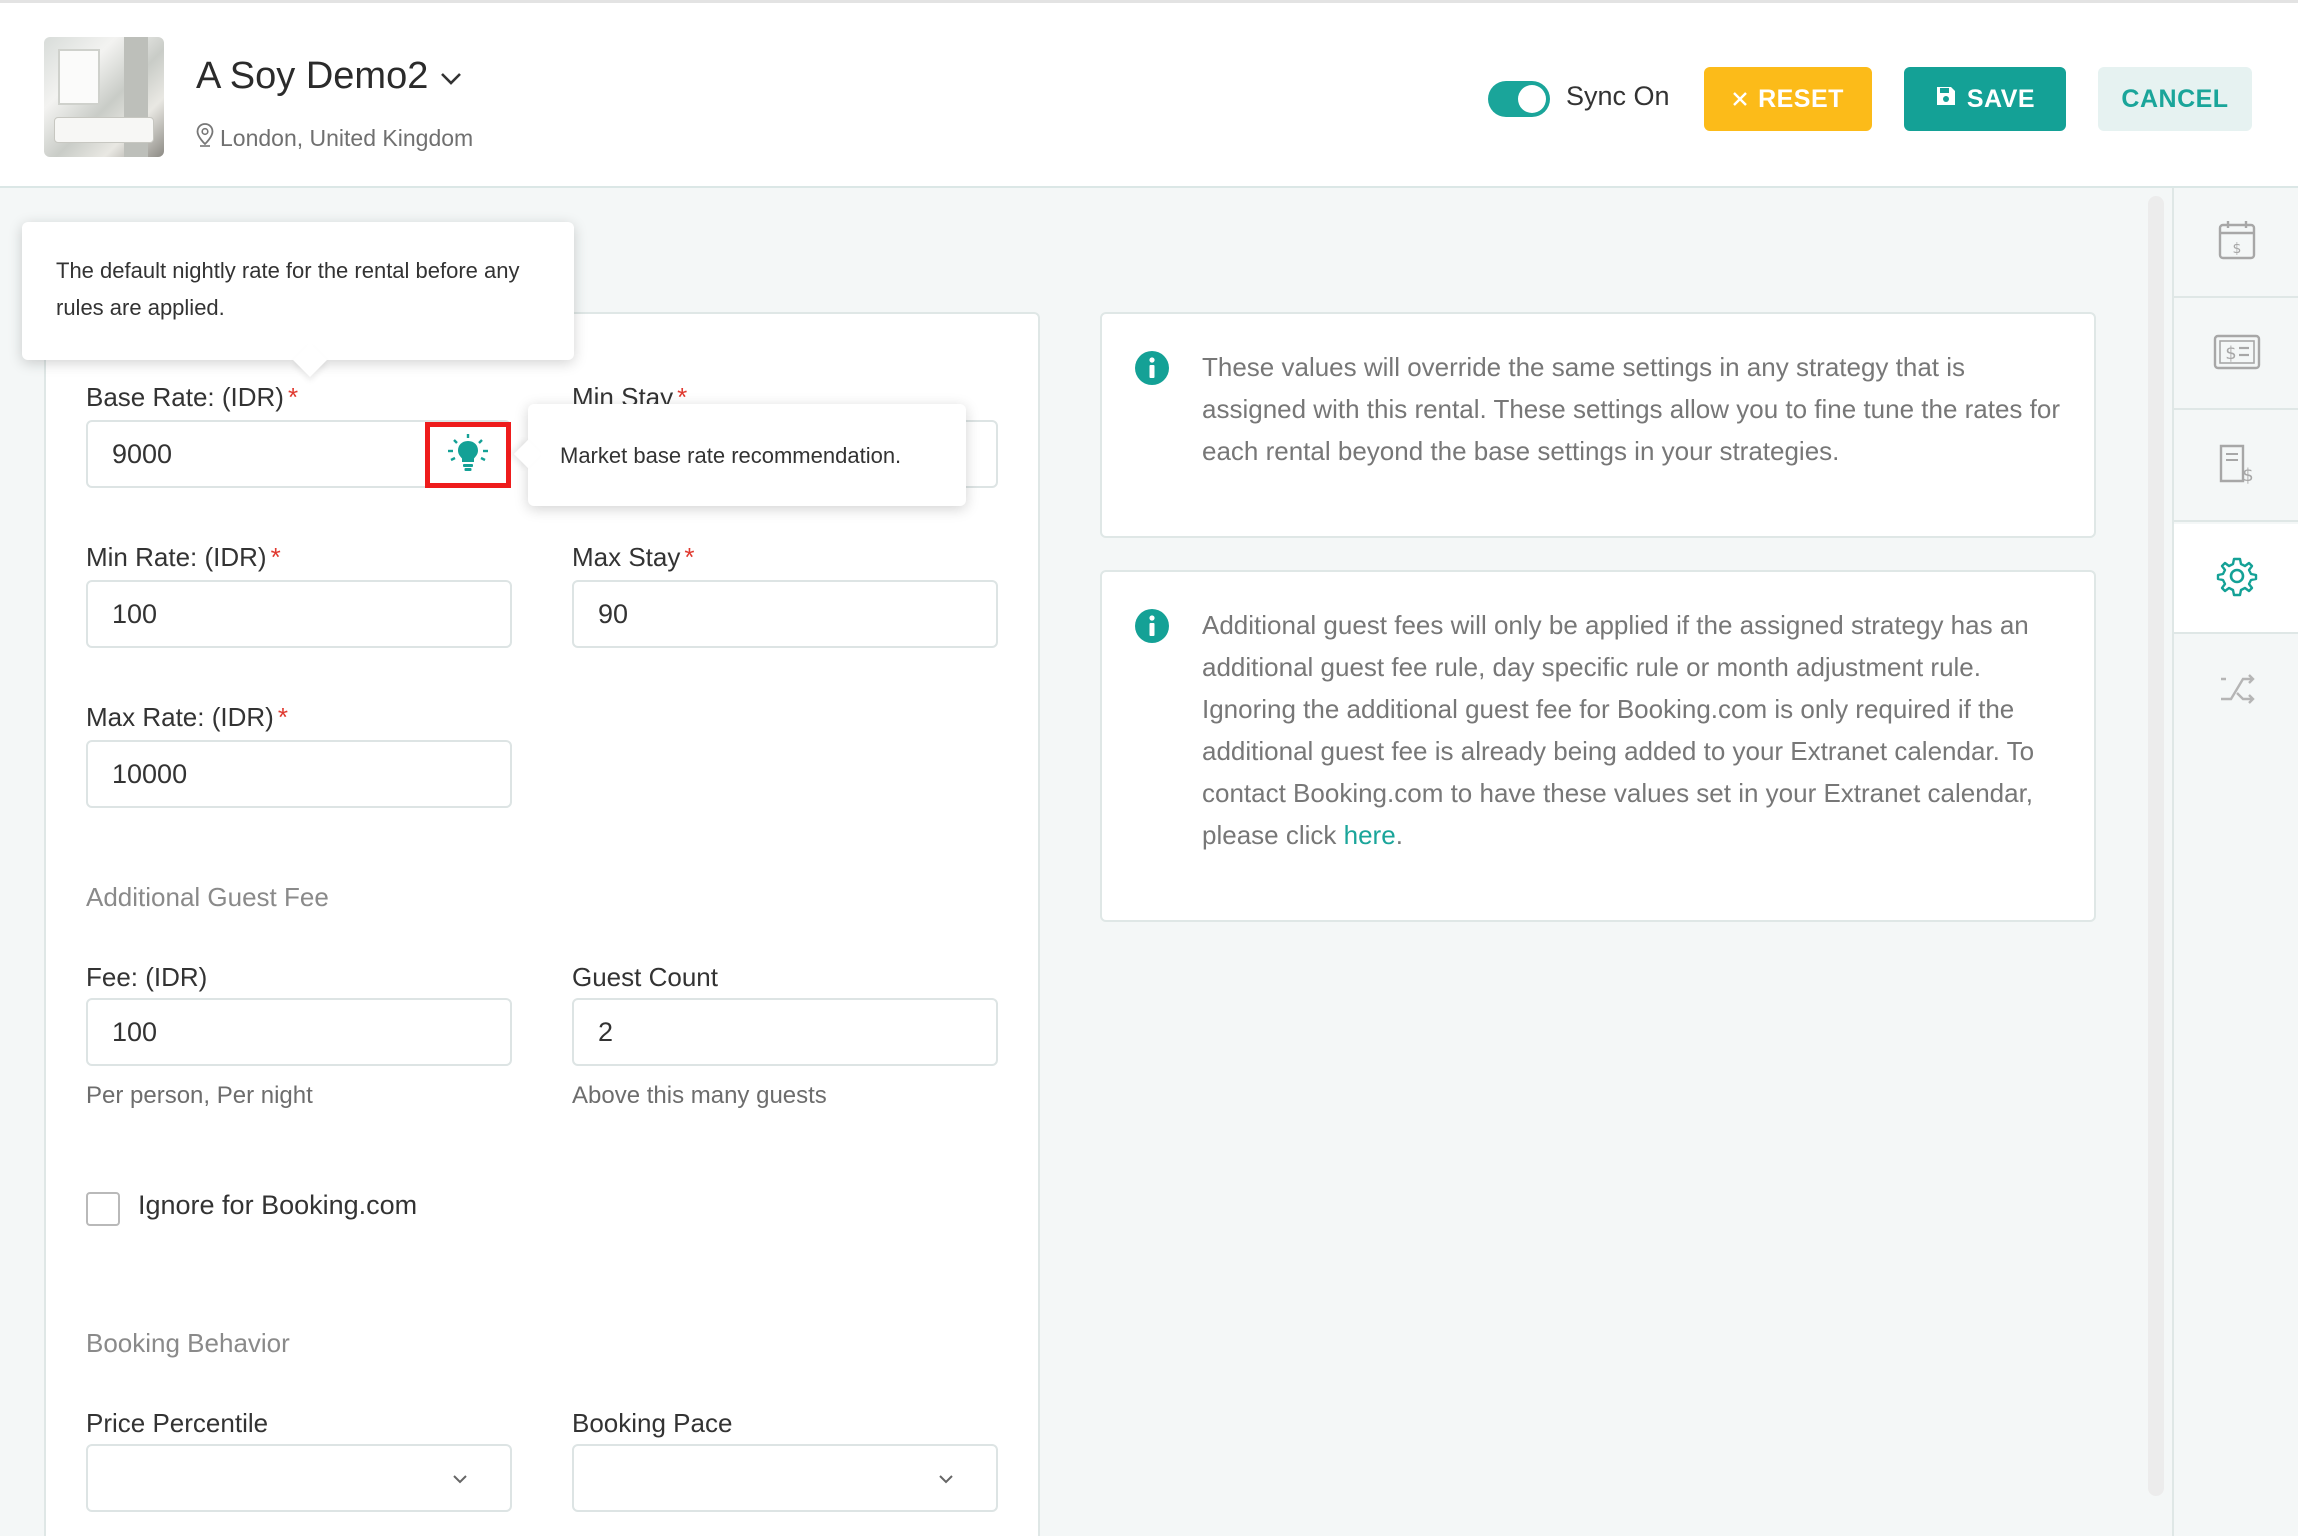 This screenshot has width=2298, height=1536. What do you see at coordinates (347, 137) in the screenshot?
I see `location-text: London, United Kingdom` at bounding box center [347, 137].